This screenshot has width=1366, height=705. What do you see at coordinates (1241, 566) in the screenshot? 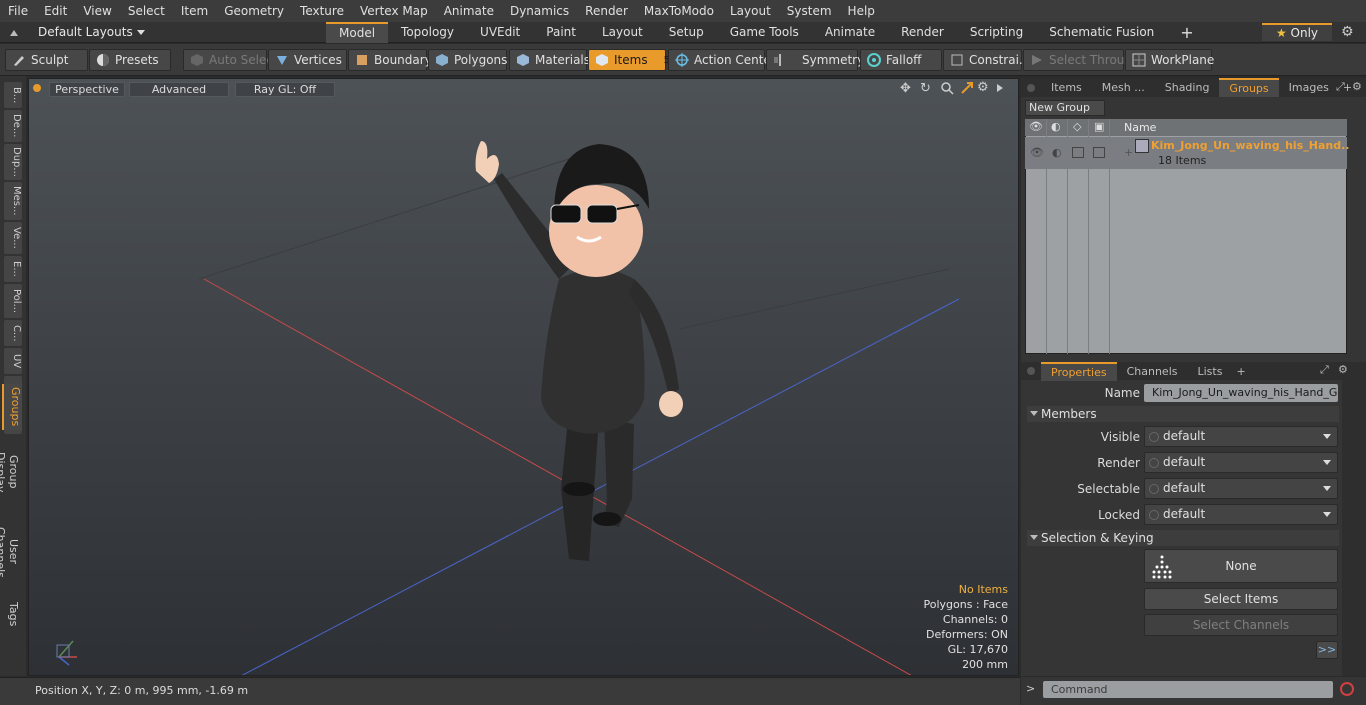
I see `none-button: None` at bounding box center [1241, 566].